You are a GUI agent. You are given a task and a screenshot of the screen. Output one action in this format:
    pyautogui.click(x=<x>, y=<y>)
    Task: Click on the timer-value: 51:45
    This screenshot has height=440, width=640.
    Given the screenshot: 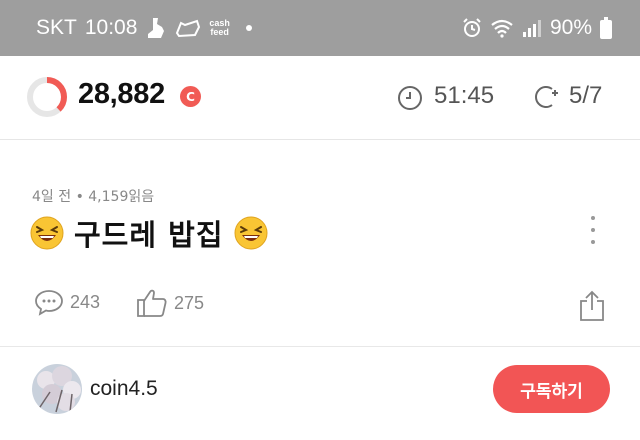 What is the action you would take?
    pyautogui.click(x=464, y=95)
    